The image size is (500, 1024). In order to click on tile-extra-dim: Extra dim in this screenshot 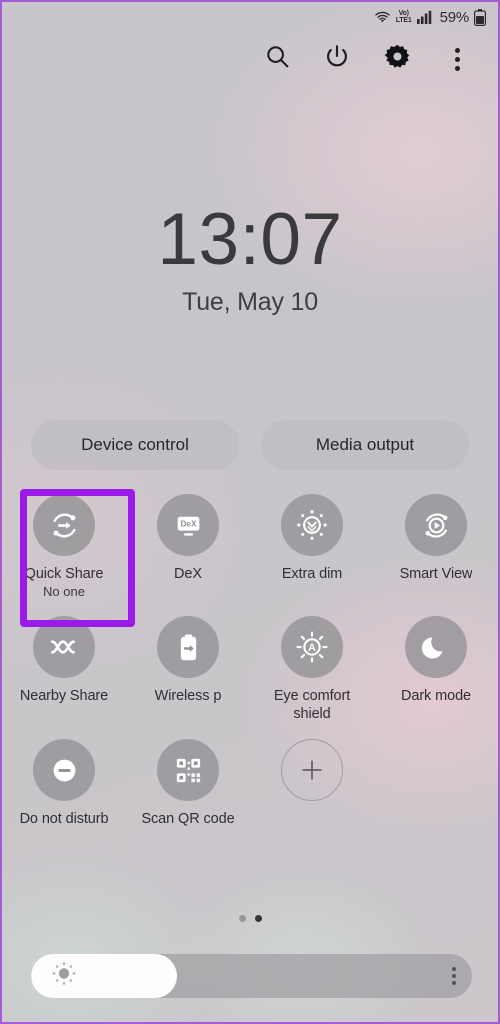, I will do `click(312, 546)`.